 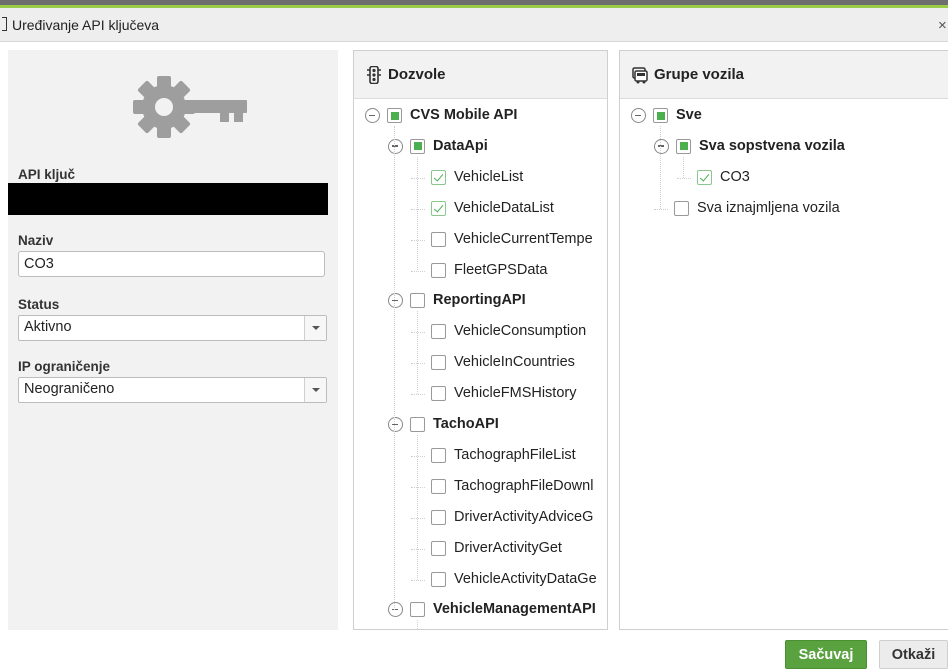 I want to click on tree-node-label: VehicleDataList, so click(x=504, y=207).